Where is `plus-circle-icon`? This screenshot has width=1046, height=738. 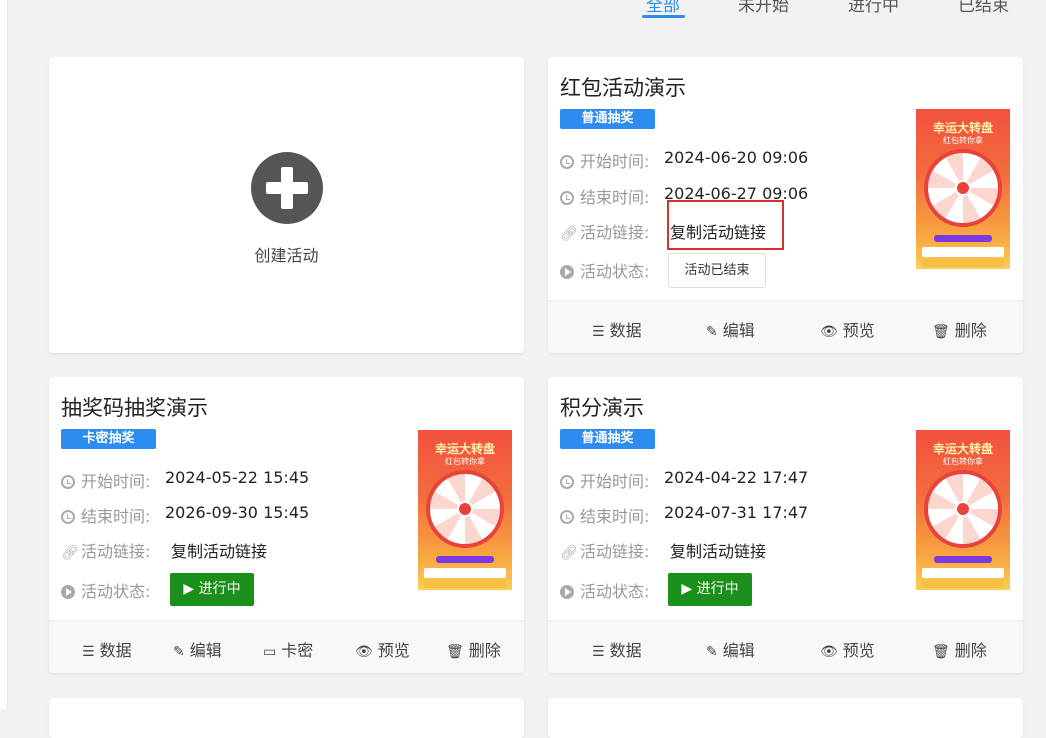
plus-circle-icon is located at coordinates (287, 188).